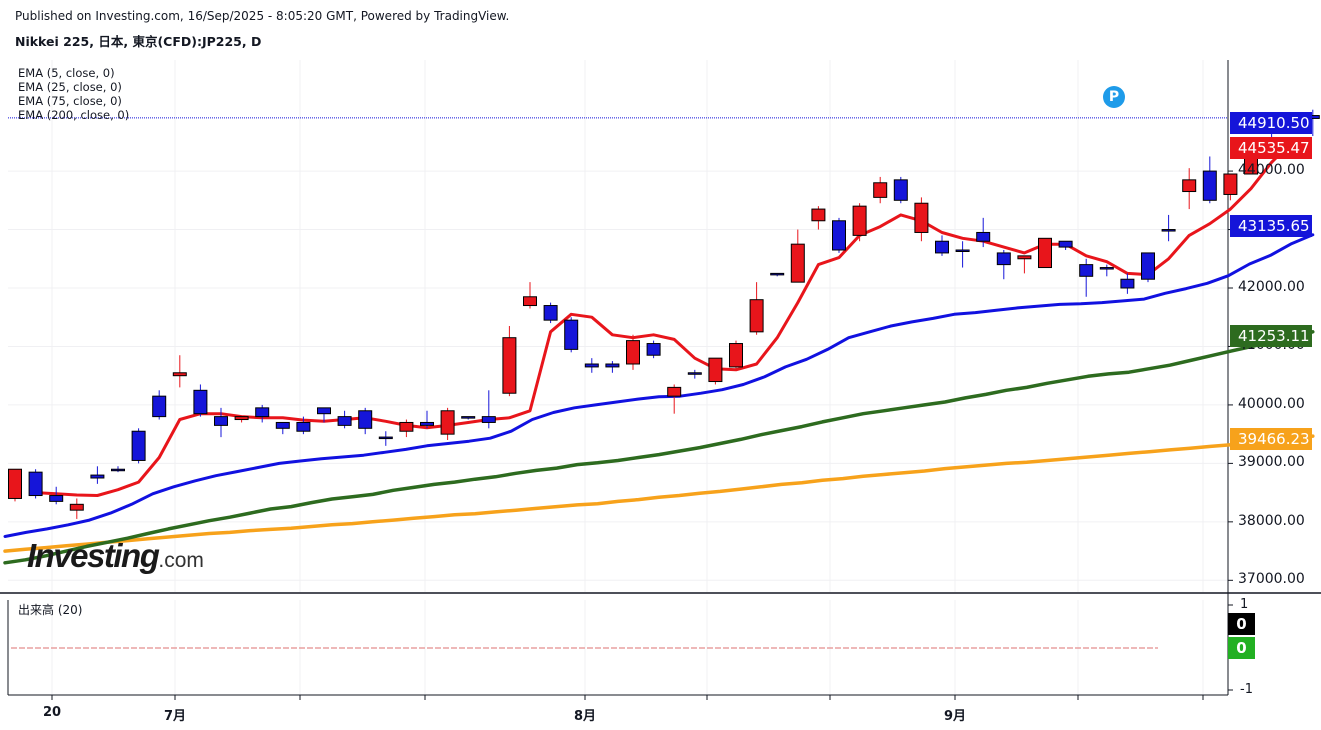 Image resolution: width=1321 pixels, height=730 pixels. What do you see at coordinates (1271, 403) in the screenshot?
I see `y-tick-label: 40000.00` at bounding box center [1271, 403].